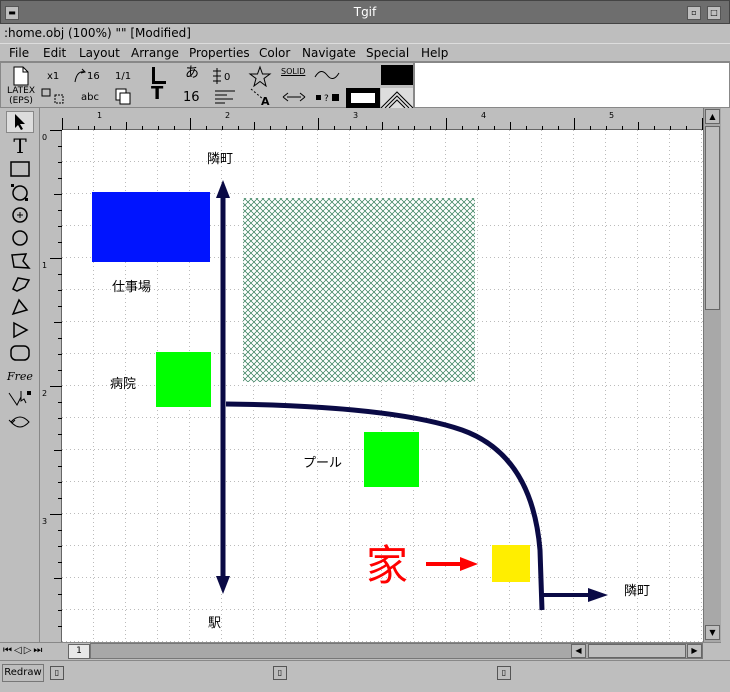 Image resolution: width=730 pixels, height=692 pixels. Describe the element at coordinates (391, 459) in the screenshot. I see `pool-rect` at that location.